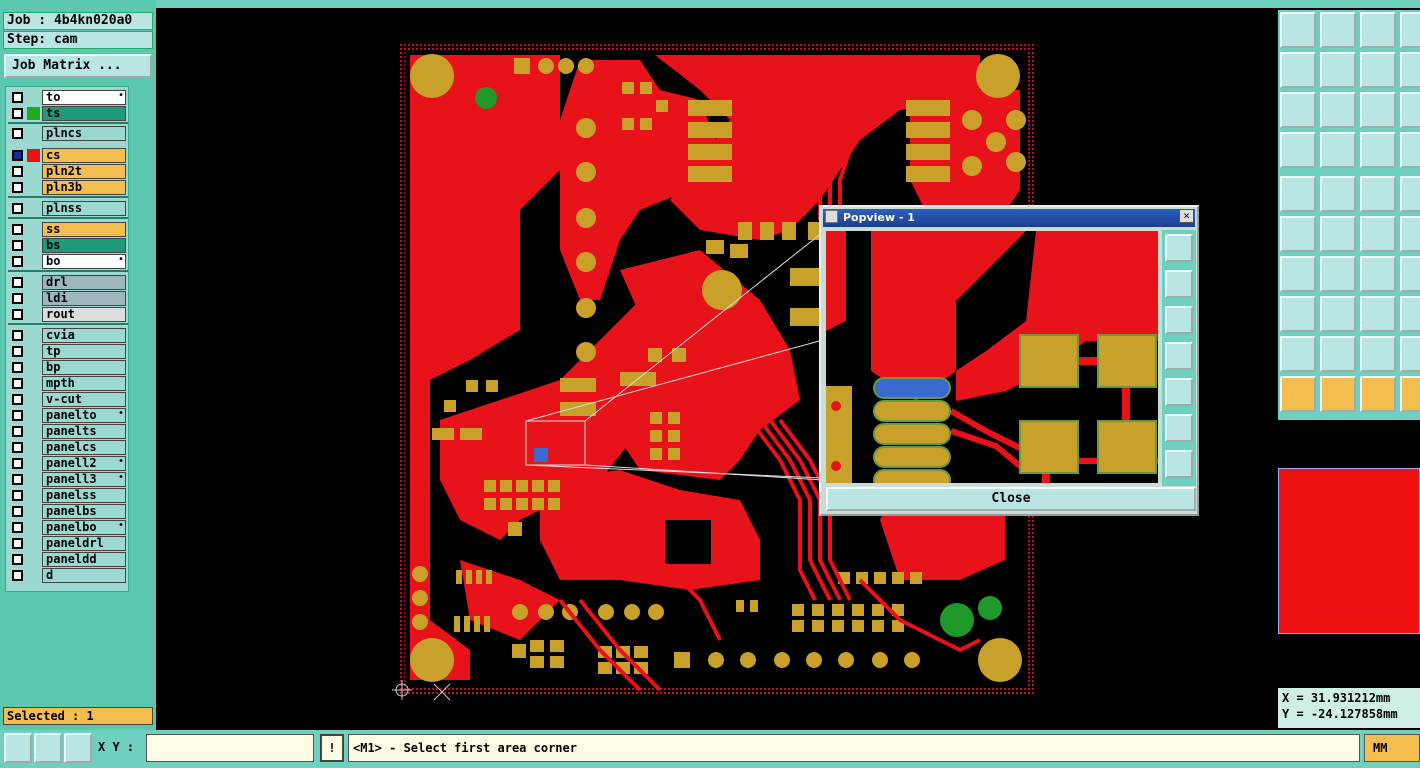 This screenshot has height=768, width=1420. I want to click on layer-name: cs, so click(84, 155).